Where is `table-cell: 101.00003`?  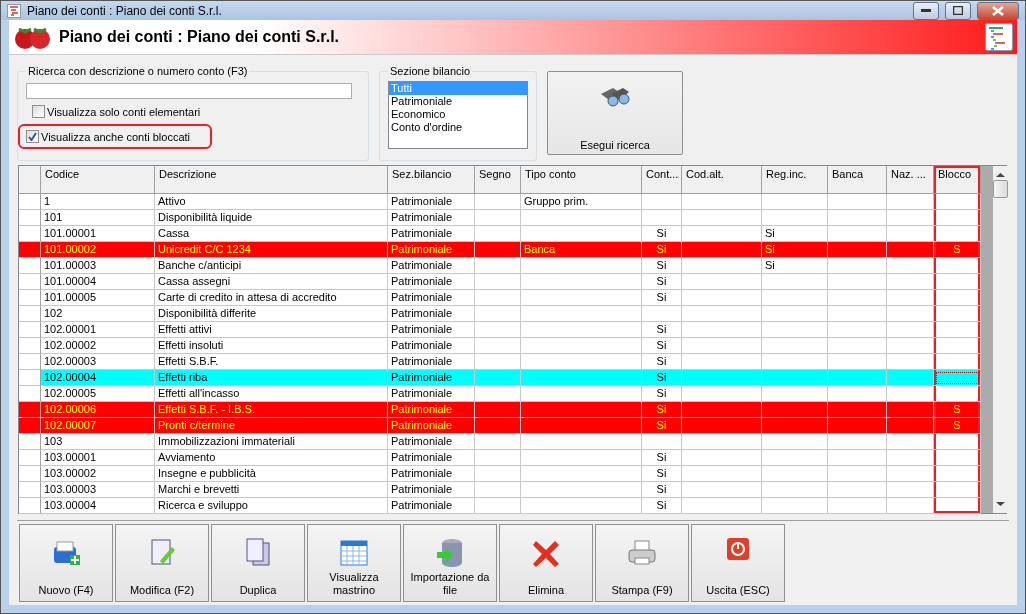 table-cell: 101.00003 is located at coordinates (98, 266).